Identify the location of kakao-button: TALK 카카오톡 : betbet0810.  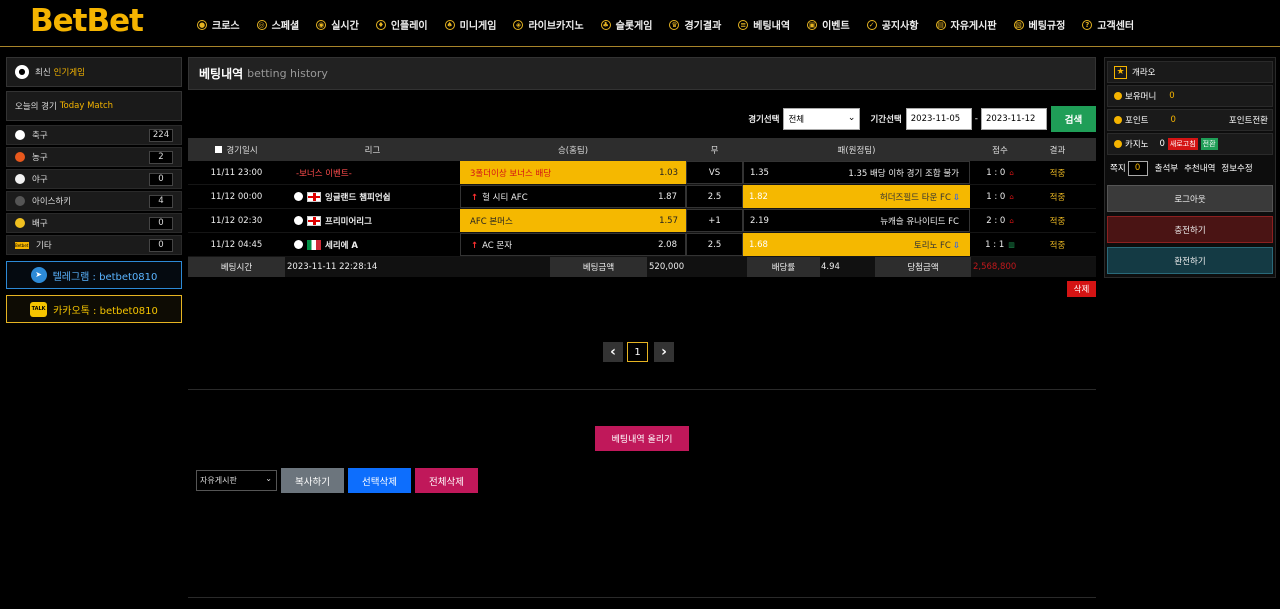
(94, 309).